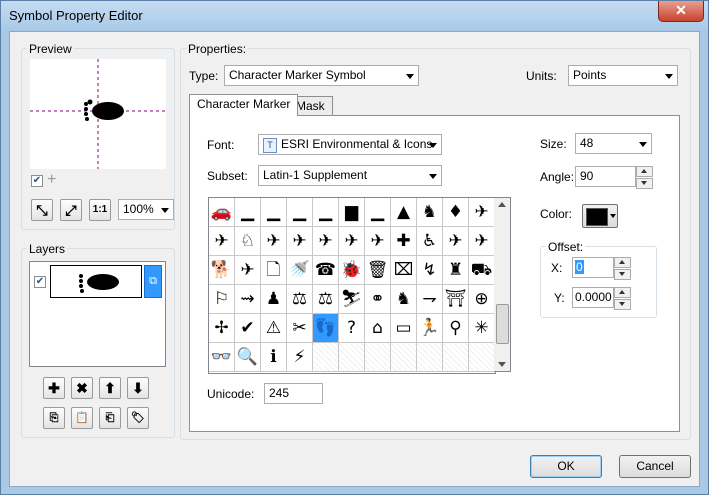  Describe the element at coordinates (54, 388) in the screenshot. I see `add-layer-button: ✚` at that location.